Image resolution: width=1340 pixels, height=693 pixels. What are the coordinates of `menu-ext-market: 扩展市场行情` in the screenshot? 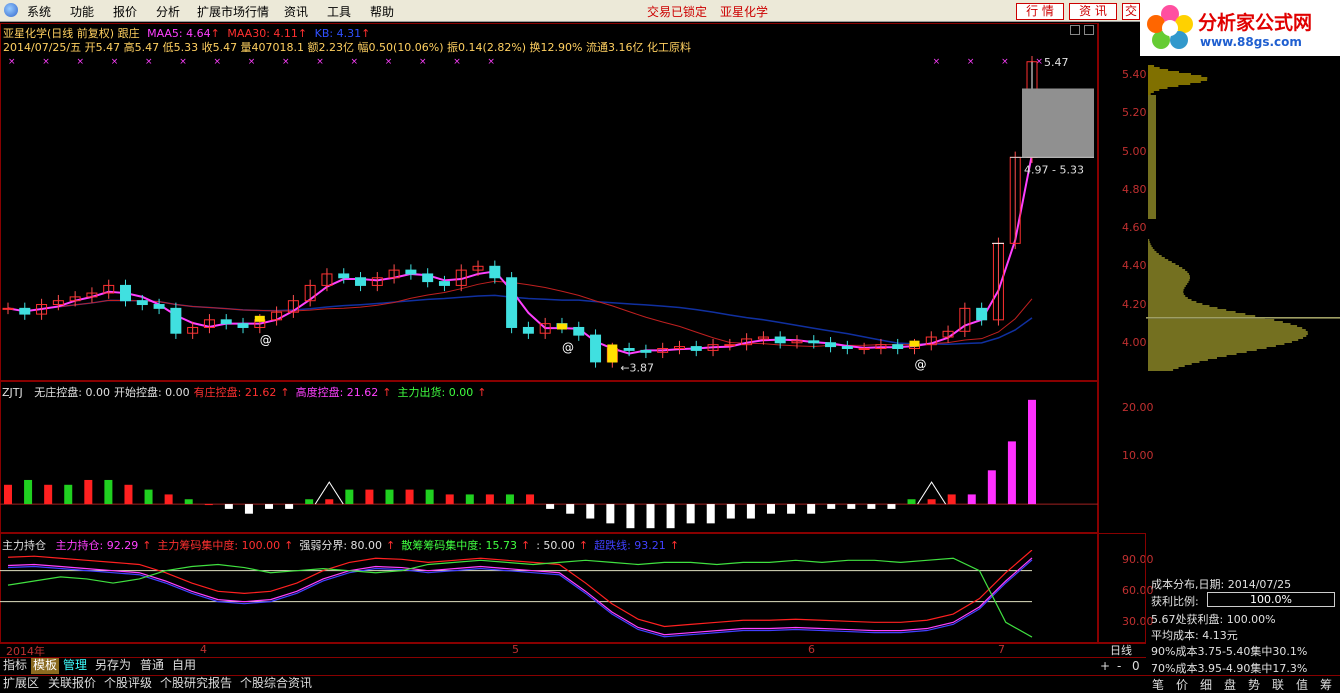 It's located at (233, 11).